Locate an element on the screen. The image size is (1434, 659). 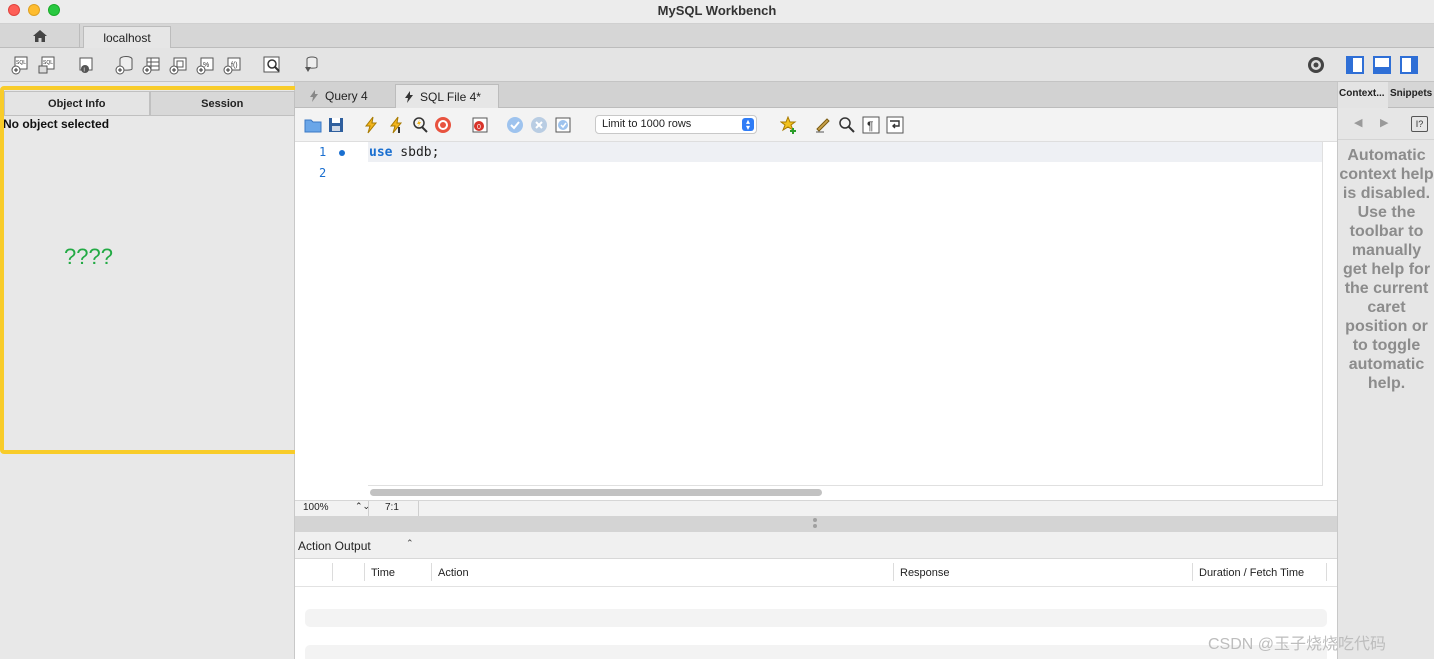
chevron-updown-icon: ⌃ is located at coordinates (410, 543).